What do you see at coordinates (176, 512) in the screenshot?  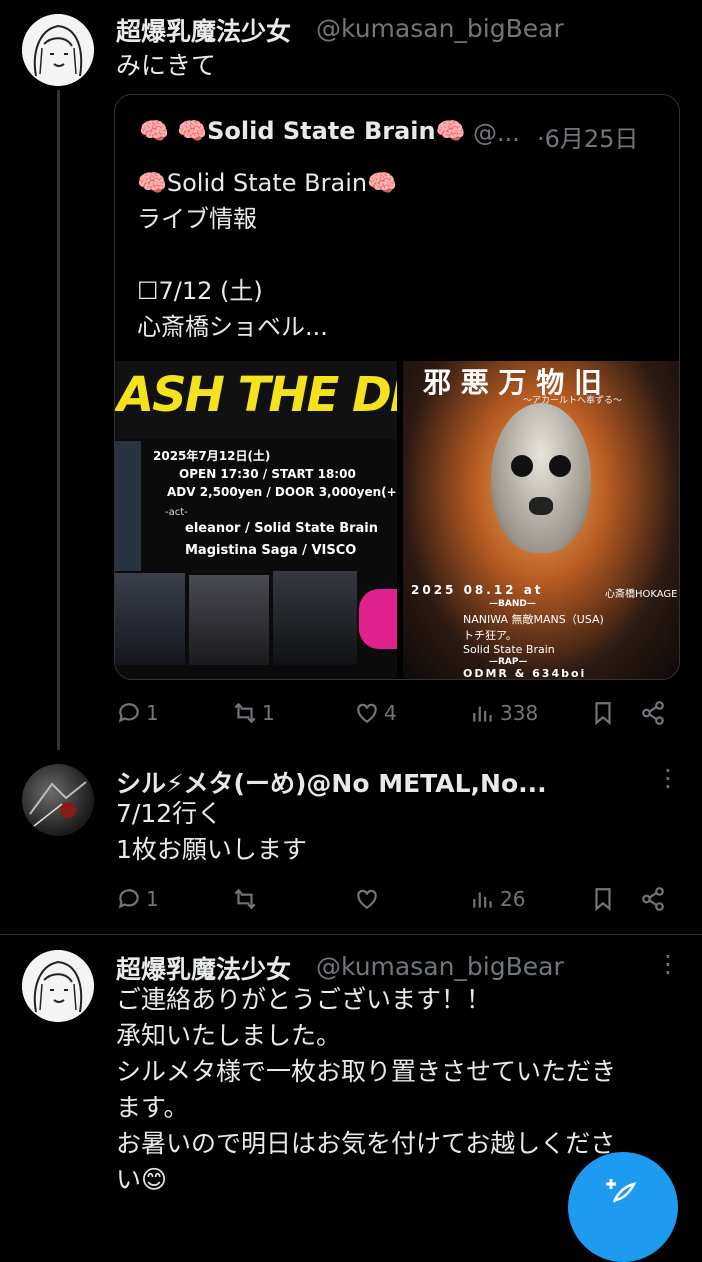 I see `poster-left-act-label: -act-` at bounding box center [176, 512].